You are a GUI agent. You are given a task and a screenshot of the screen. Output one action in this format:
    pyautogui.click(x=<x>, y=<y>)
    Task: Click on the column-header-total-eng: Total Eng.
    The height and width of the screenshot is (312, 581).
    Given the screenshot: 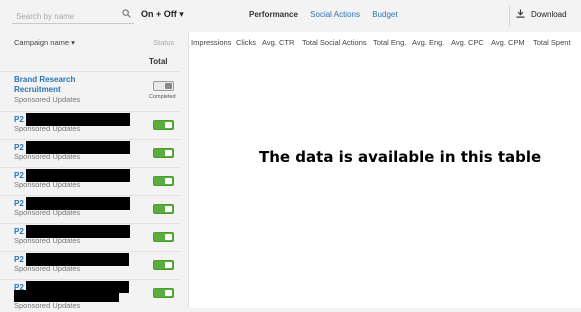 What is the action you would take?
    pyautogui.click(x=389, y=42)
    